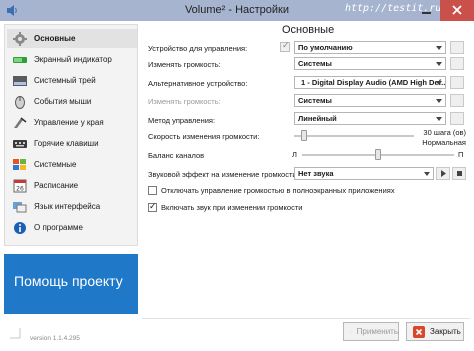 The image size is (474, 351). I want to click on page-title: Основные, so click(308, 30).